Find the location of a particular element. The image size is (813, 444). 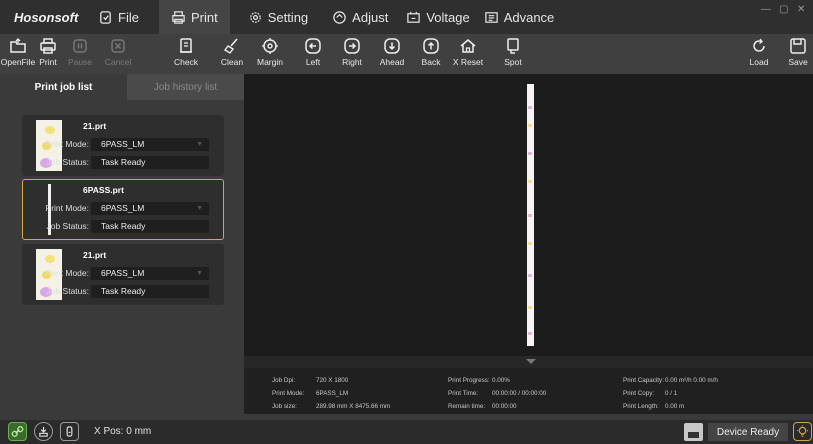

carriage-icon is located at coordinates (43, 431).